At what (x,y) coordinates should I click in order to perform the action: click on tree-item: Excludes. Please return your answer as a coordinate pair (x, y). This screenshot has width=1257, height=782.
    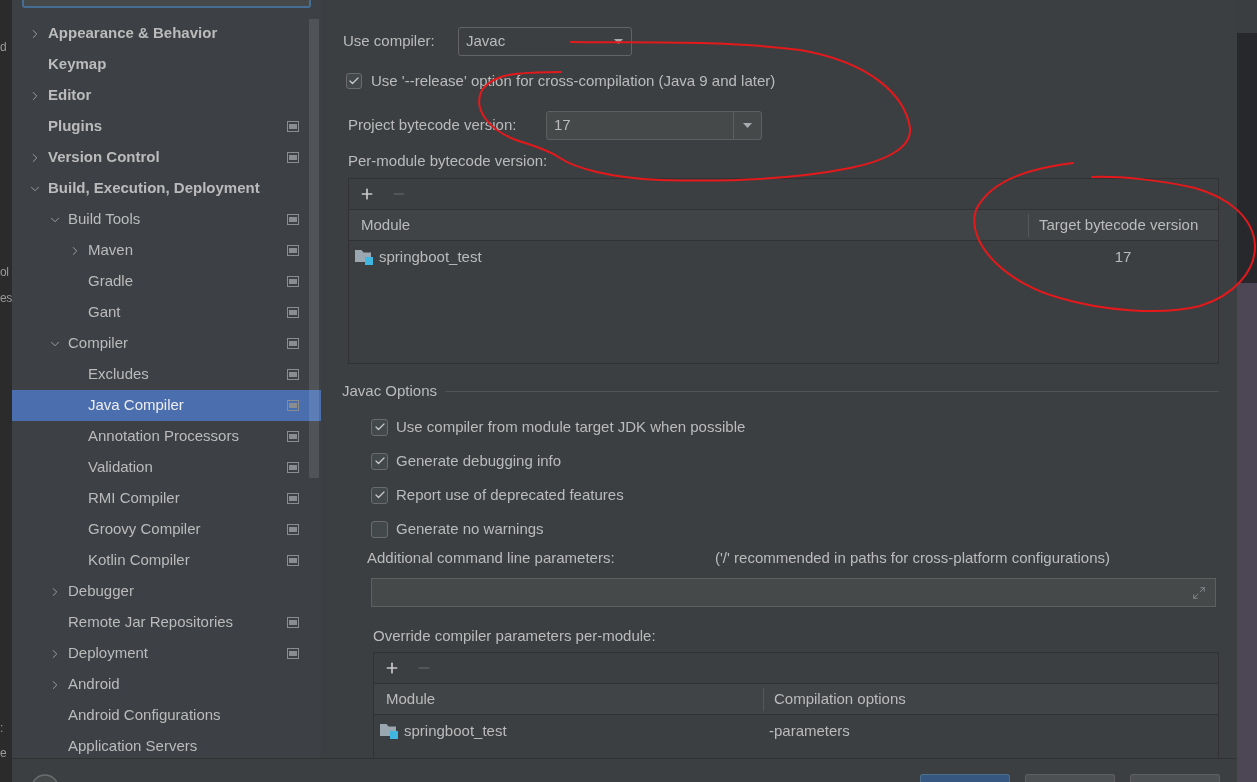
    Looking at the image, I should click on (166, 374).